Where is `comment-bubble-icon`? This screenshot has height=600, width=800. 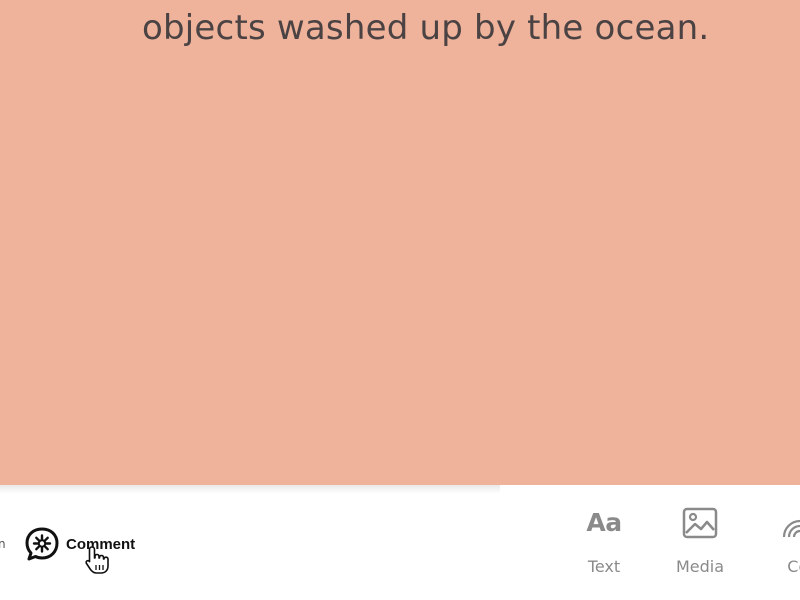 comment-bubble-icon is located at coordinates (42, 544).